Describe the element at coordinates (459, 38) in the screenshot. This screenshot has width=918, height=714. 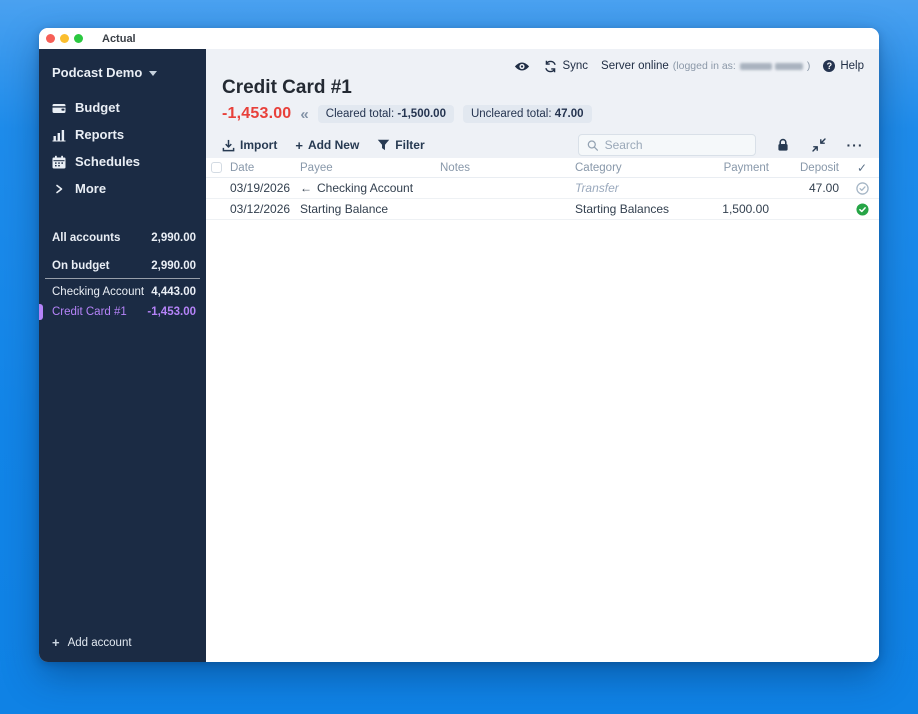
I see `window-titlebar: Actual` at that location.